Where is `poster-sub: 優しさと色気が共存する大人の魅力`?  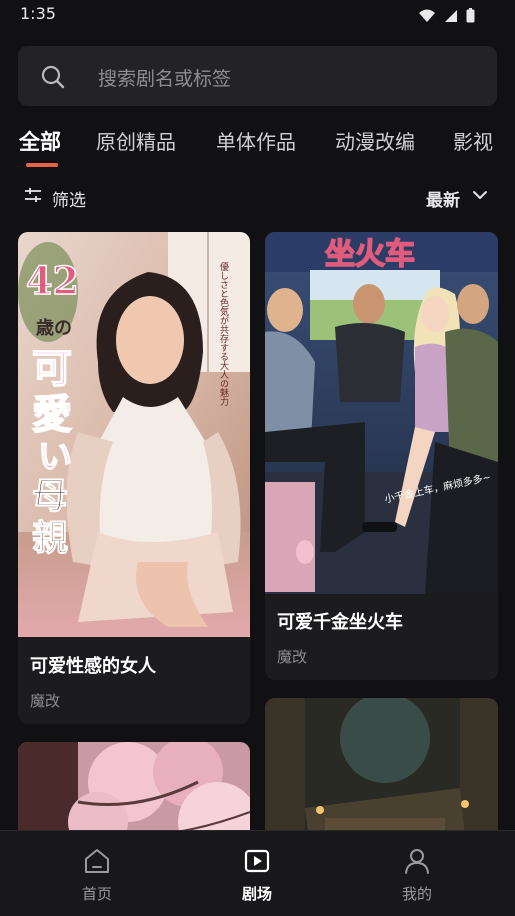
poster-sub: 優しさと色気が共存する大人の魅力 is located at coordinates (223, 334).